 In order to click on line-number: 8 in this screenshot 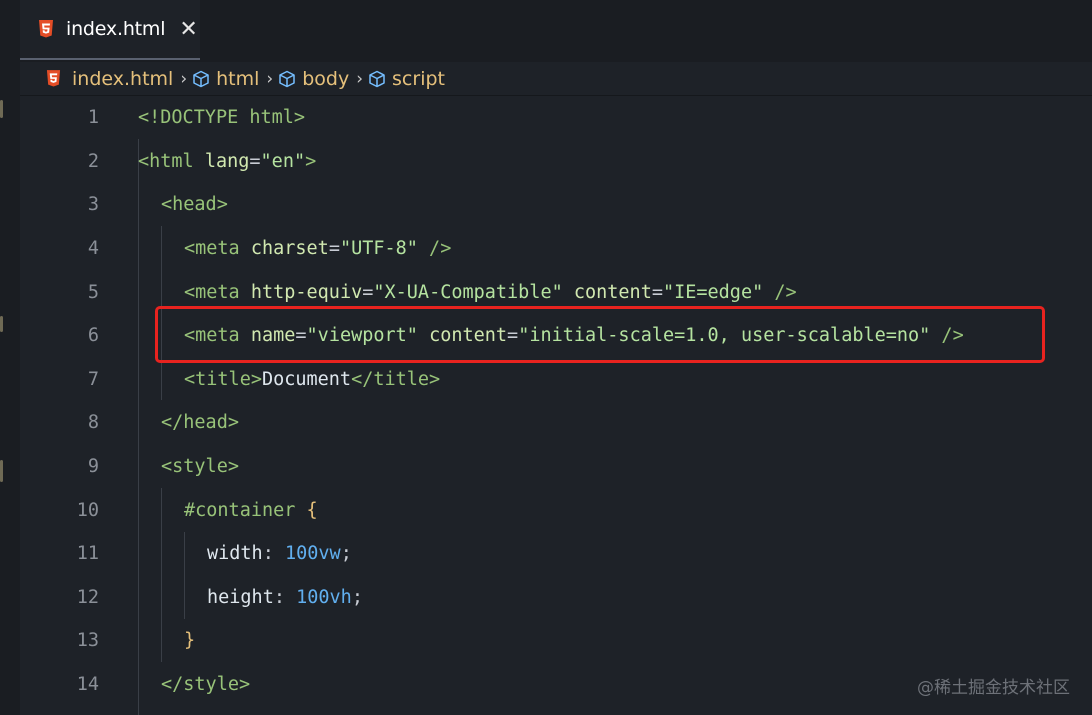, I will do `click(93, 423)`.